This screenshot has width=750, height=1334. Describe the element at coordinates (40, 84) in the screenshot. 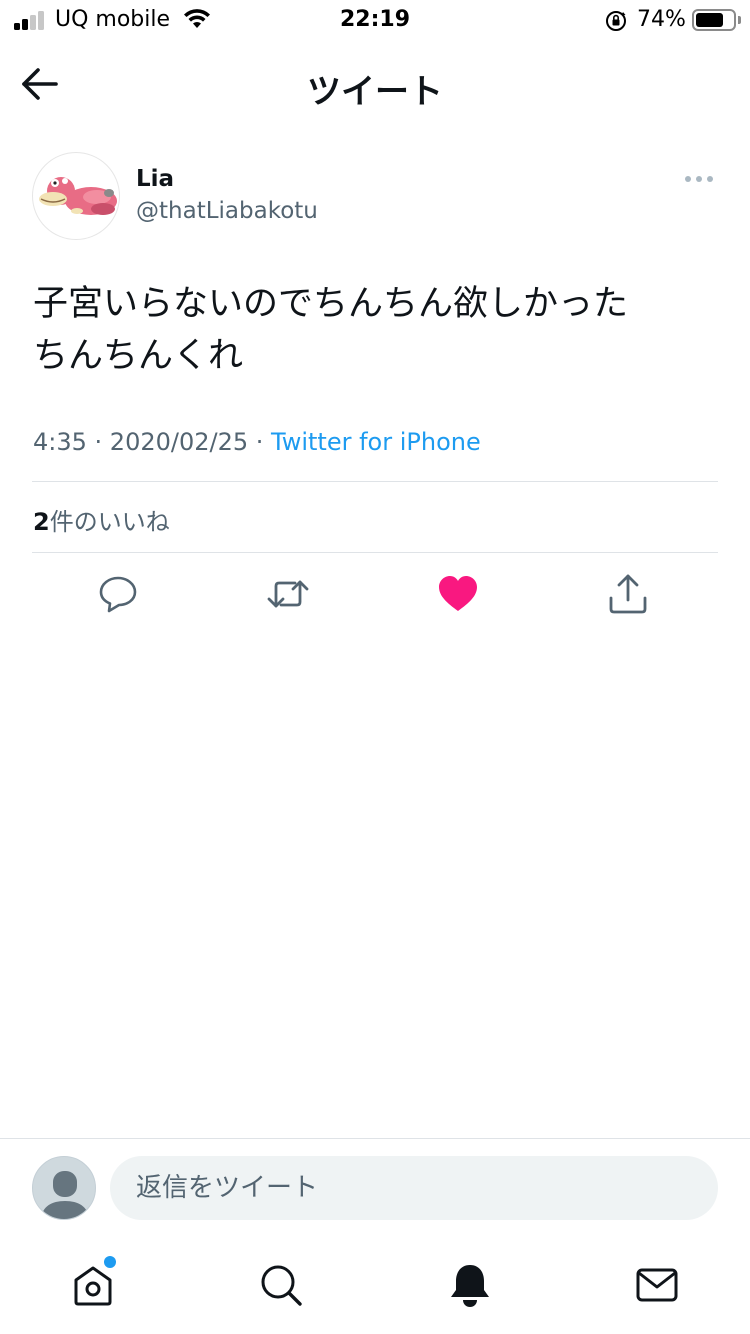

I see `arrow-left-icon` at that location.